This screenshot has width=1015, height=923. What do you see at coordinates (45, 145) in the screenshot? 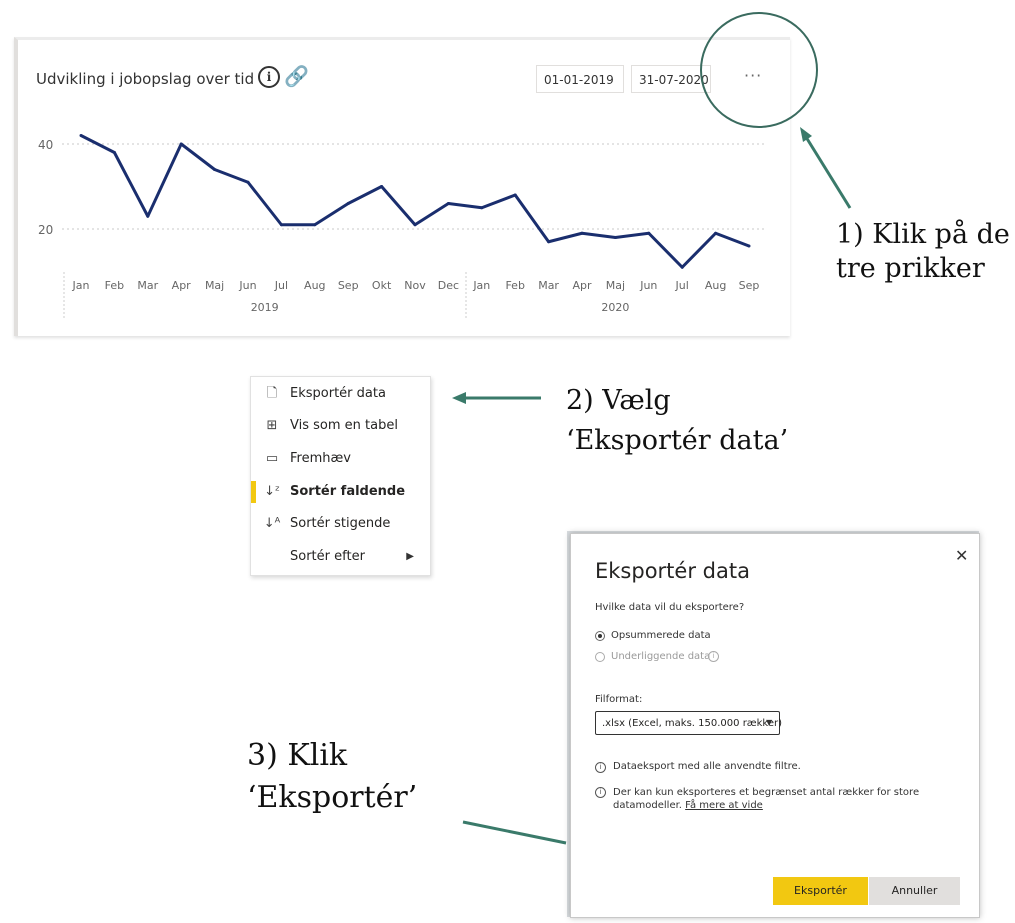
I see `y-tick-label: 40` at bounding box center [45, 145].